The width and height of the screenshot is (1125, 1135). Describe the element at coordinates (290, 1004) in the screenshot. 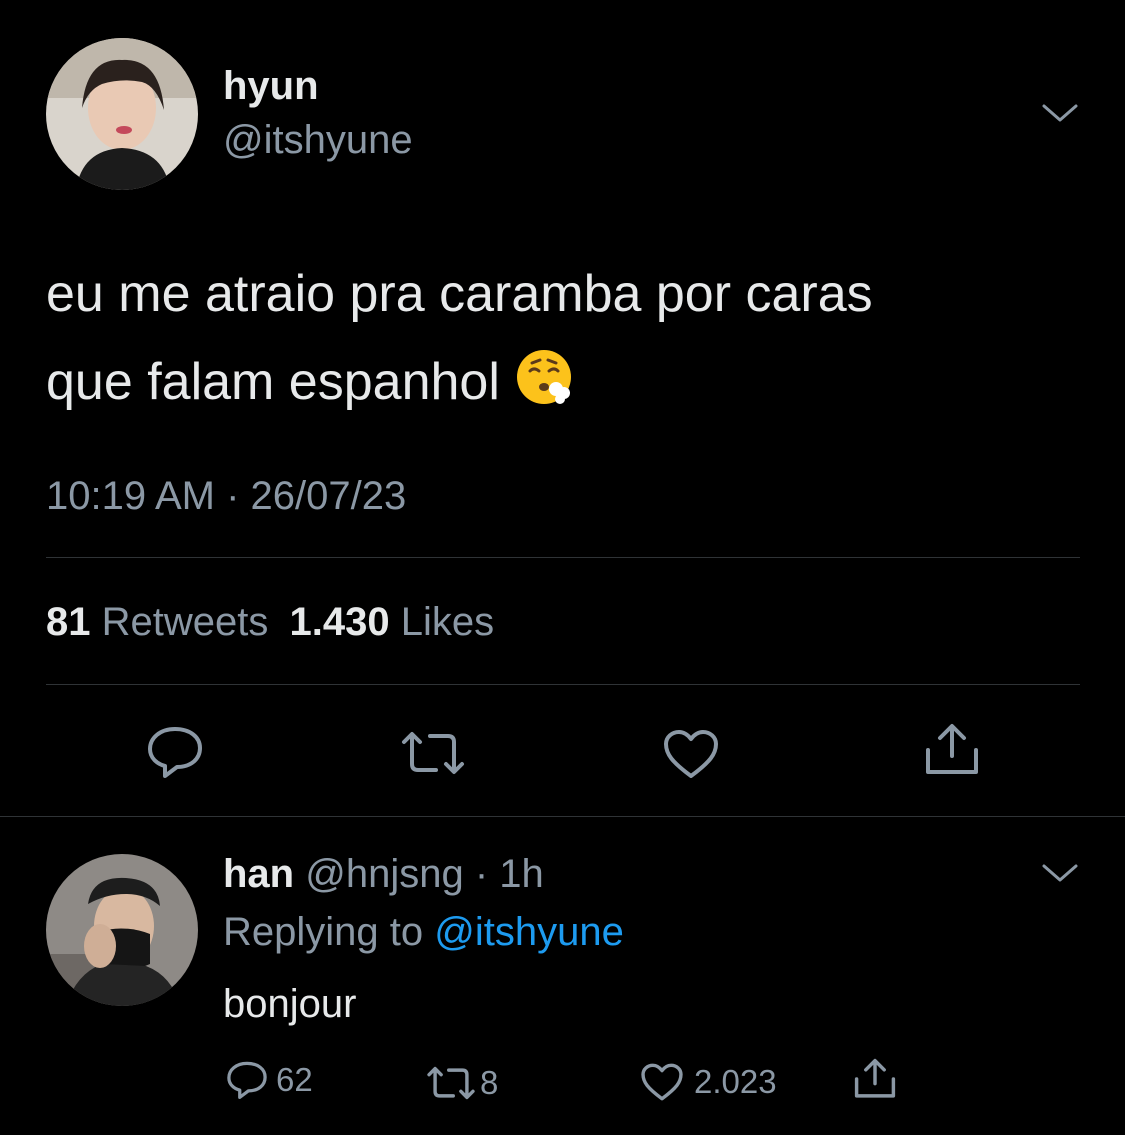

I see `reply-text: bonjour` at that location.